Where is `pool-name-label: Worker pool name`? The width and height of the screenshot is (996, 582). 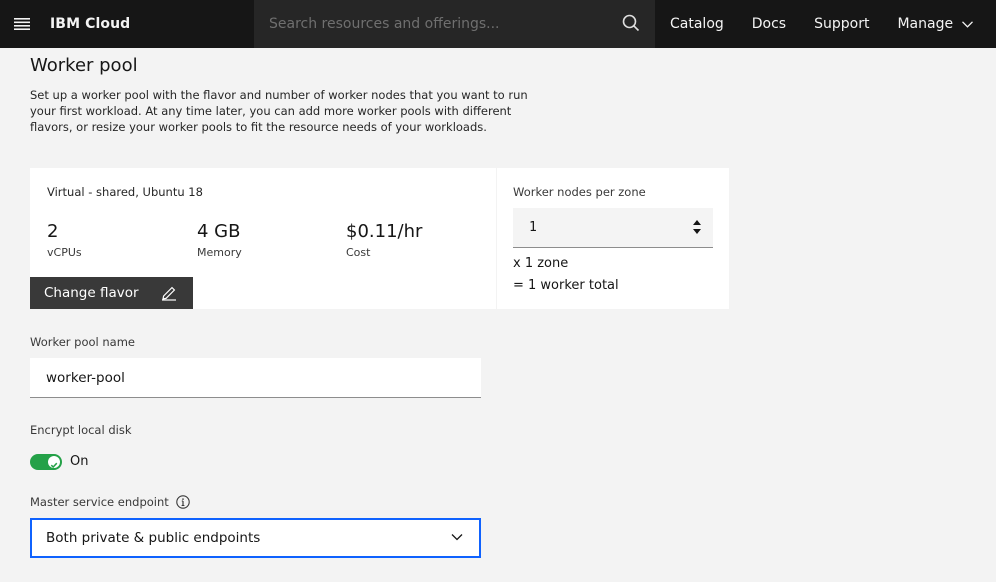 pool-name-label: Worker pool name is located at coordinates (83, 342).